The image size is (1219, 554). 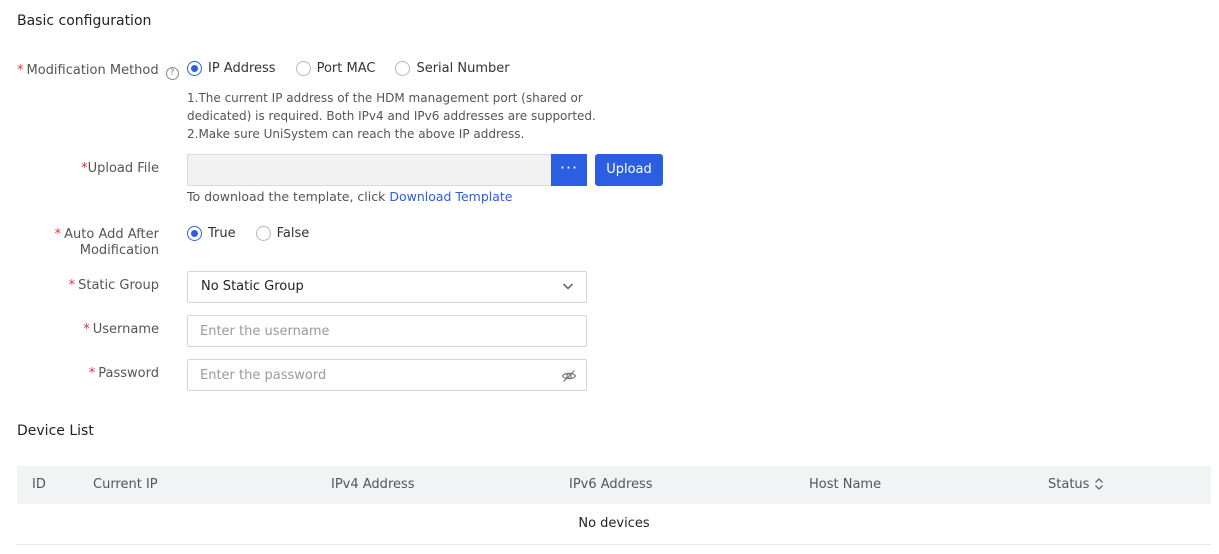 I want to click on eye-hidden-icon, so click(x=569, y=376).